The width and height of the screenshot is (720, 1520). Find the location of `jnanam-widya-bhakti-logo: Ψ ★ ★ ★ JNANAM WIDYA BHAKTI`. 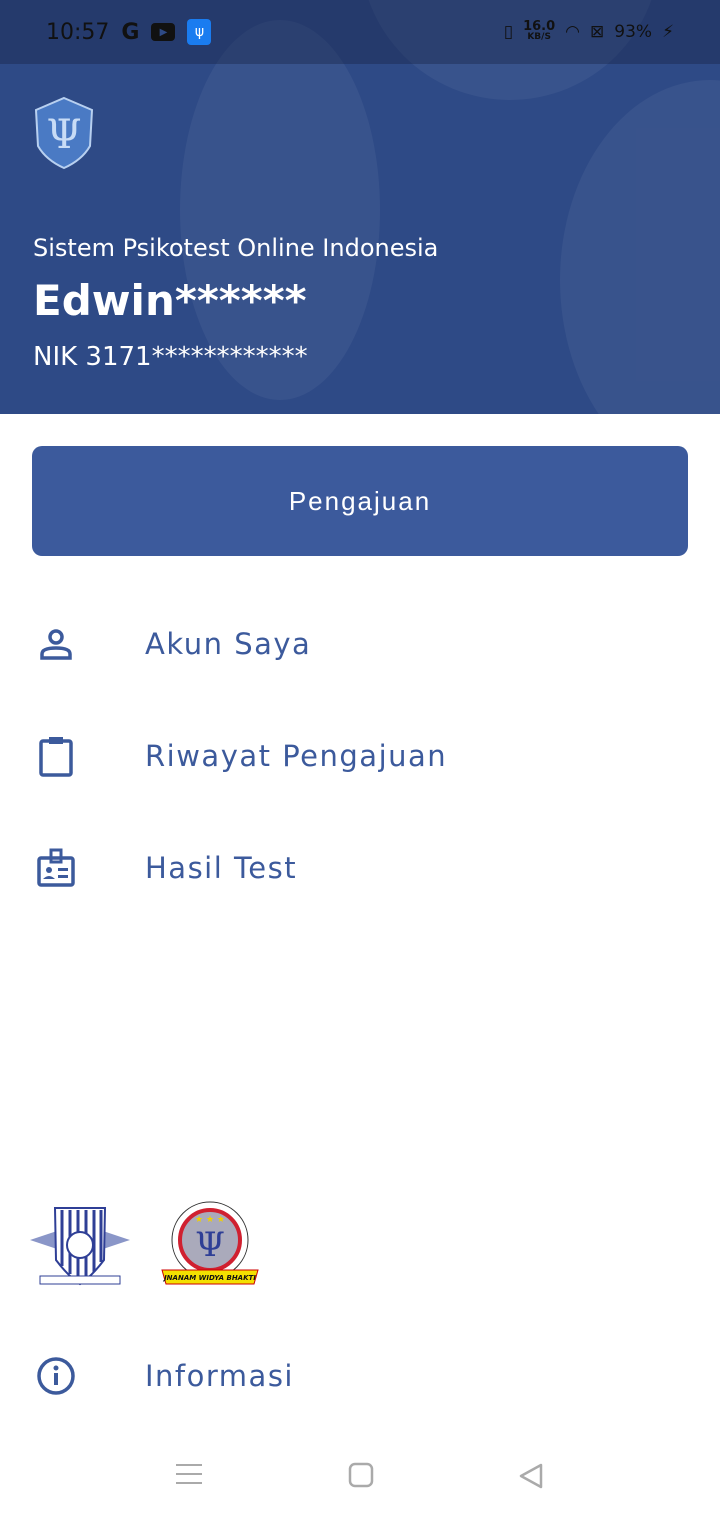

jnanam-widya-bhakti-logo: Ψ ★ ★ ★ JNANAM WIDYA BHAKTI is located at coordinates (210, 1247).